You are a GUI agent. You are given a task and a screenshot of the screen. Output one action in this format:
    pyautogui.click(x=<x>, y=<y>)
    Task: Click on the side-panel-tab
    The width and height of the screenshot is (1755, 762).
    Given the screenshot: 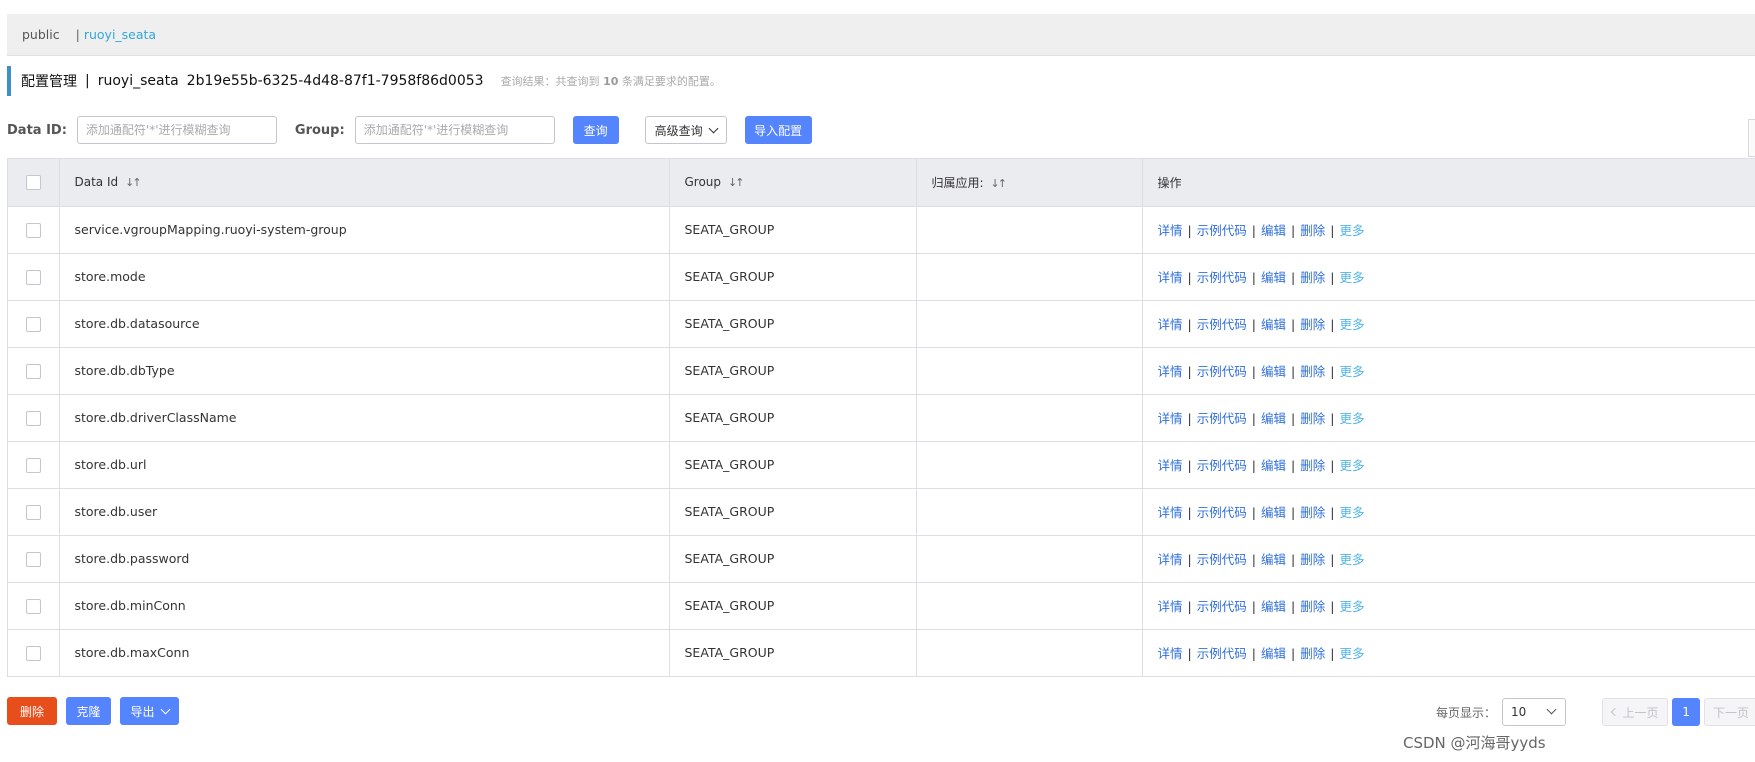 What is the action you would take?
    pyautogui.click(x=1751, y=138)
    